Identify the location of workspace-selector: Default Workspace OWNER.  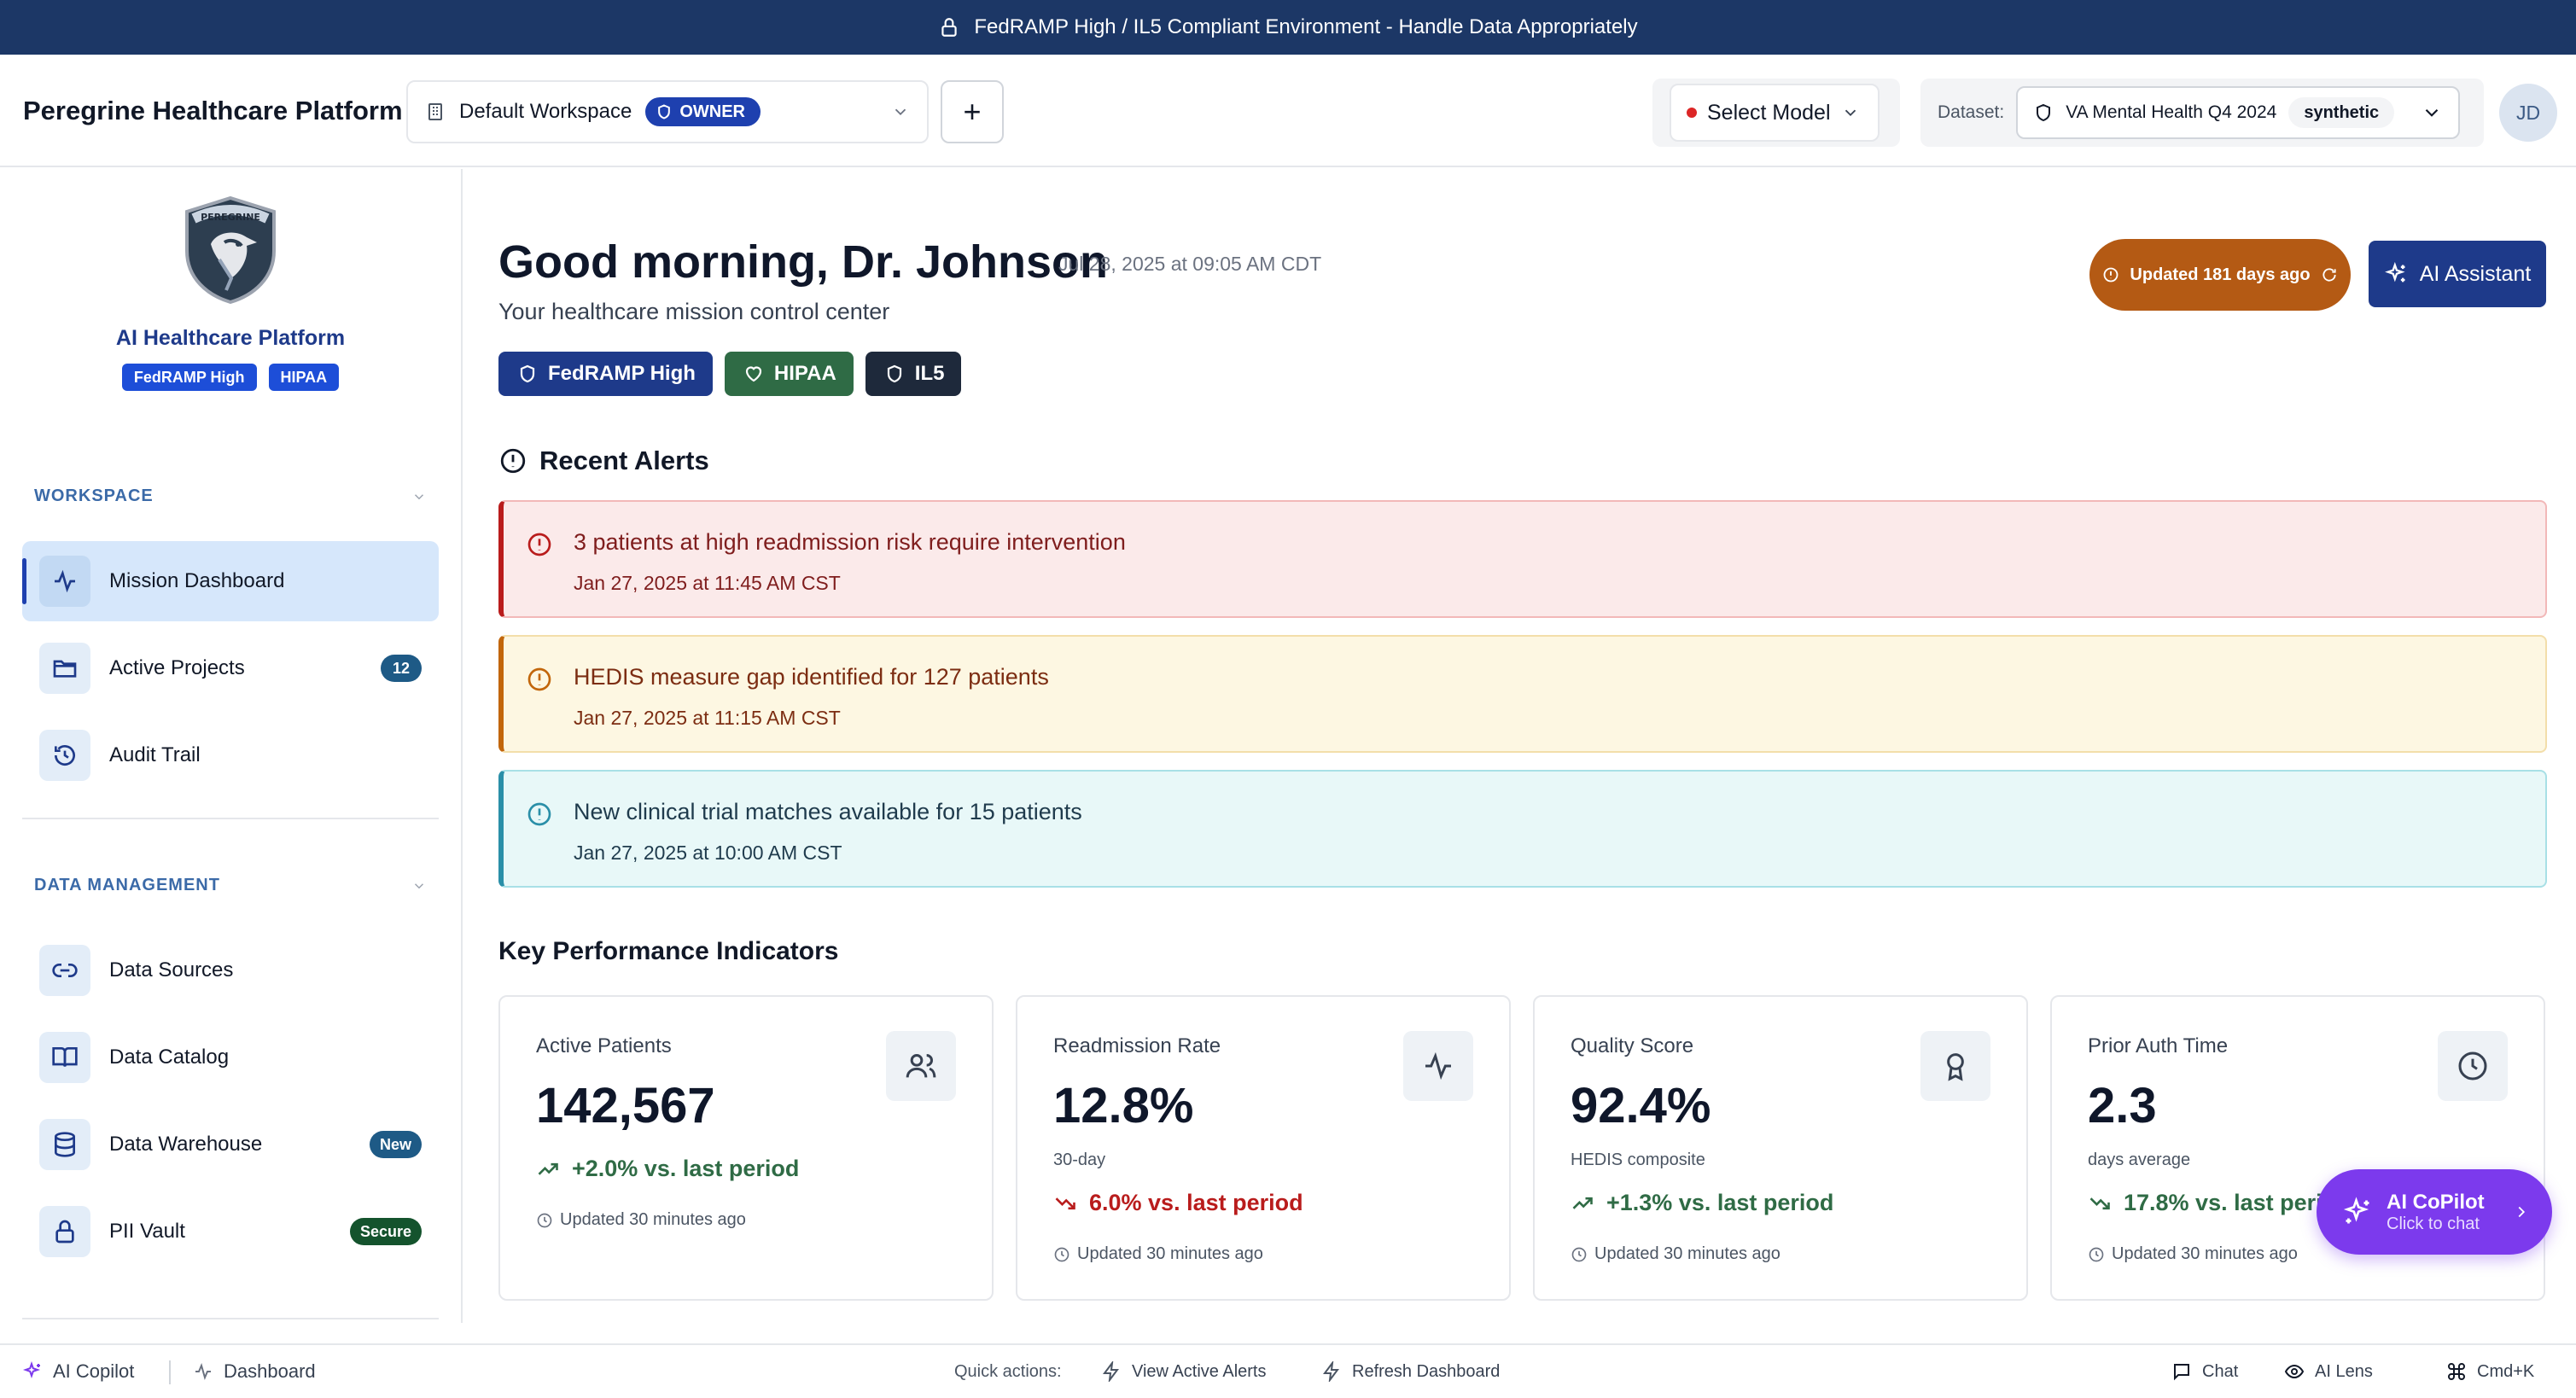
(667, 111).